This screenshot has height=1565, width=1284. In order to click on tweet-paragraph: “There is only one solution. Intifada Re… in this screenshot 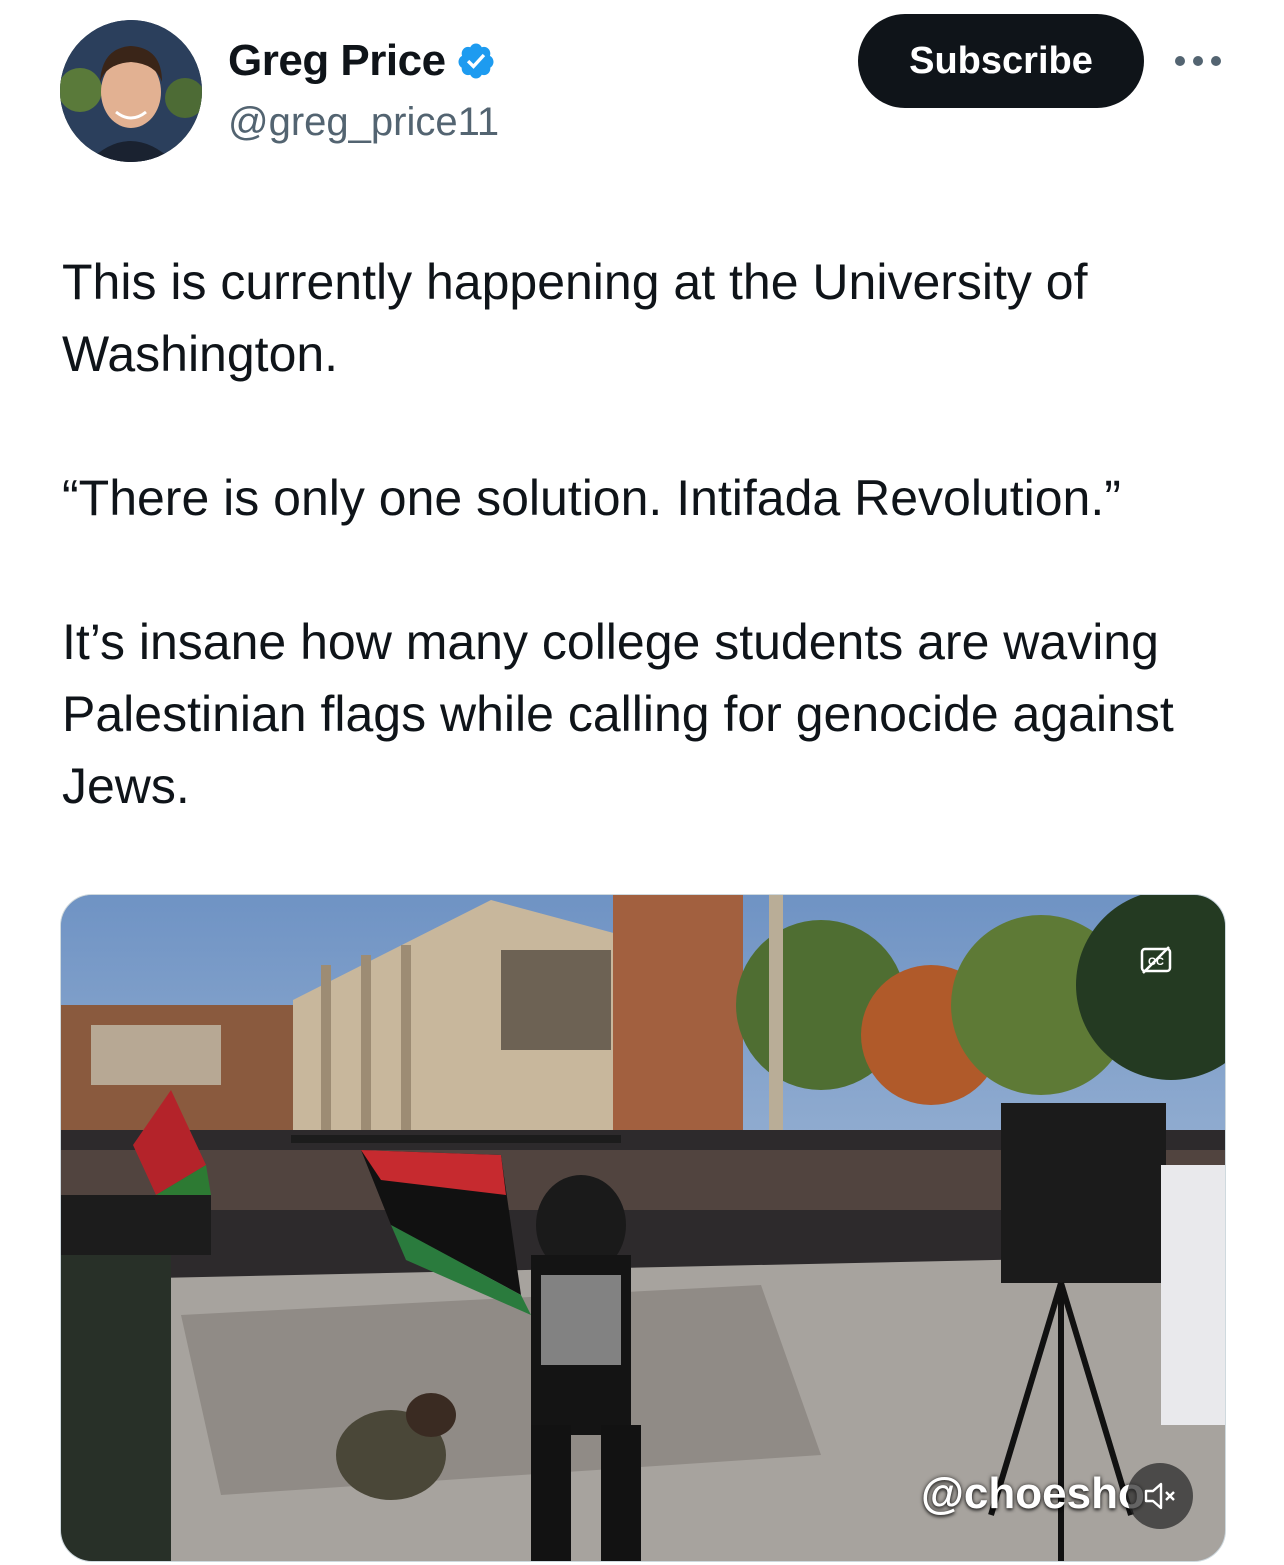, I will do `click(591, 498)`.